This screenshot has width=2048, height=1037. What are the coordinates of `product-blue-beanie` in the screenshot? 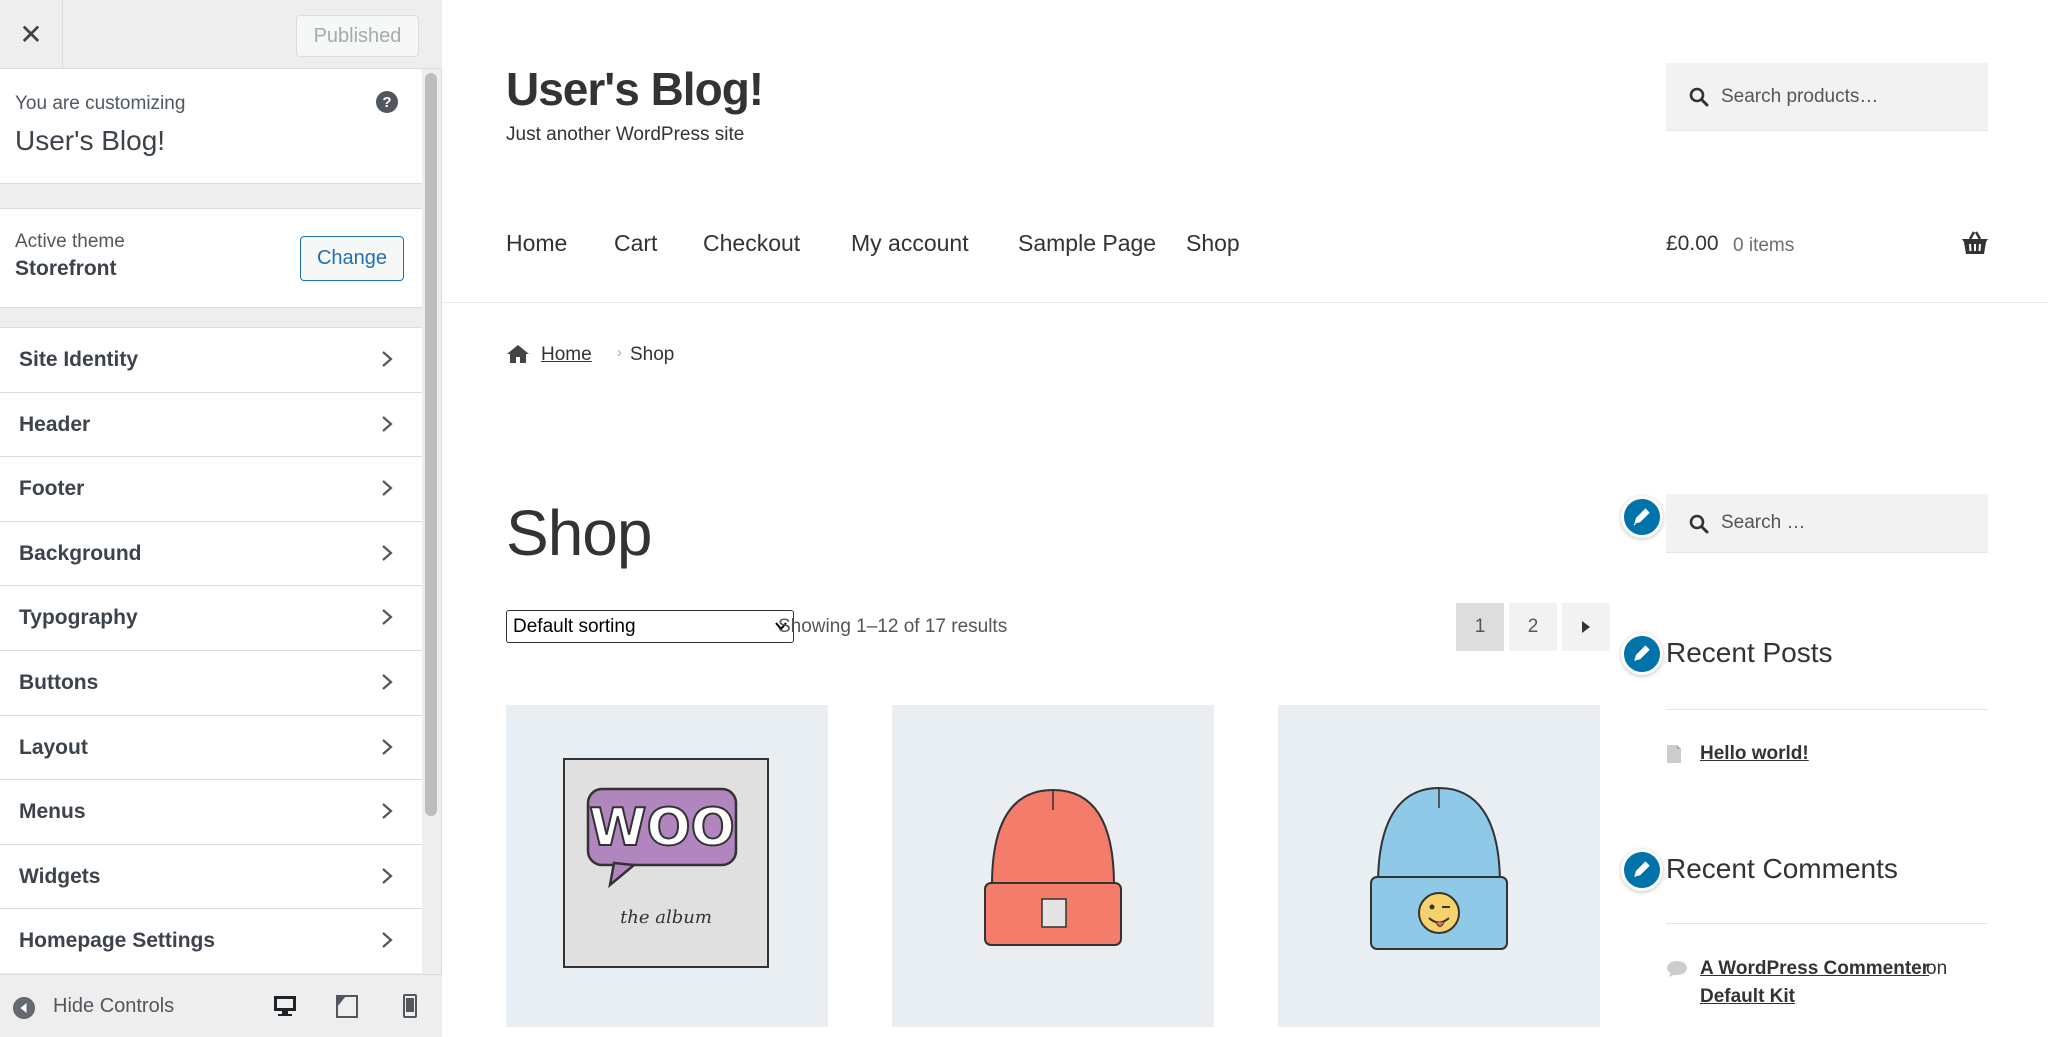 It's located at (1439, 866).